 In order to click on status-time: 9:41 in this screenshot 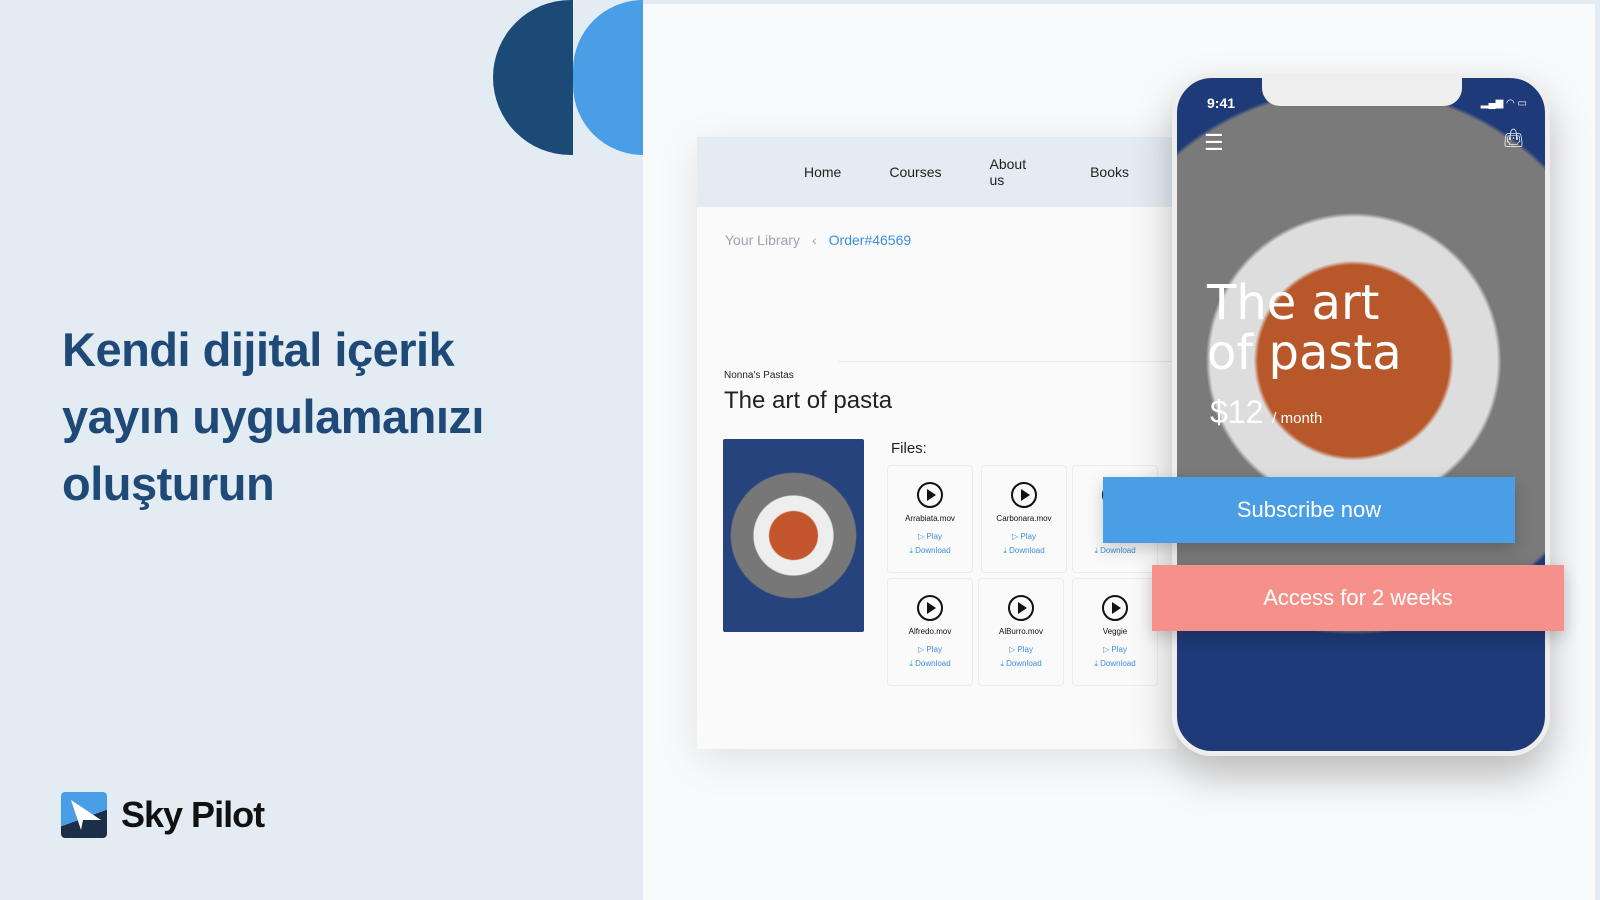, I will do `click(1221, 103)`.